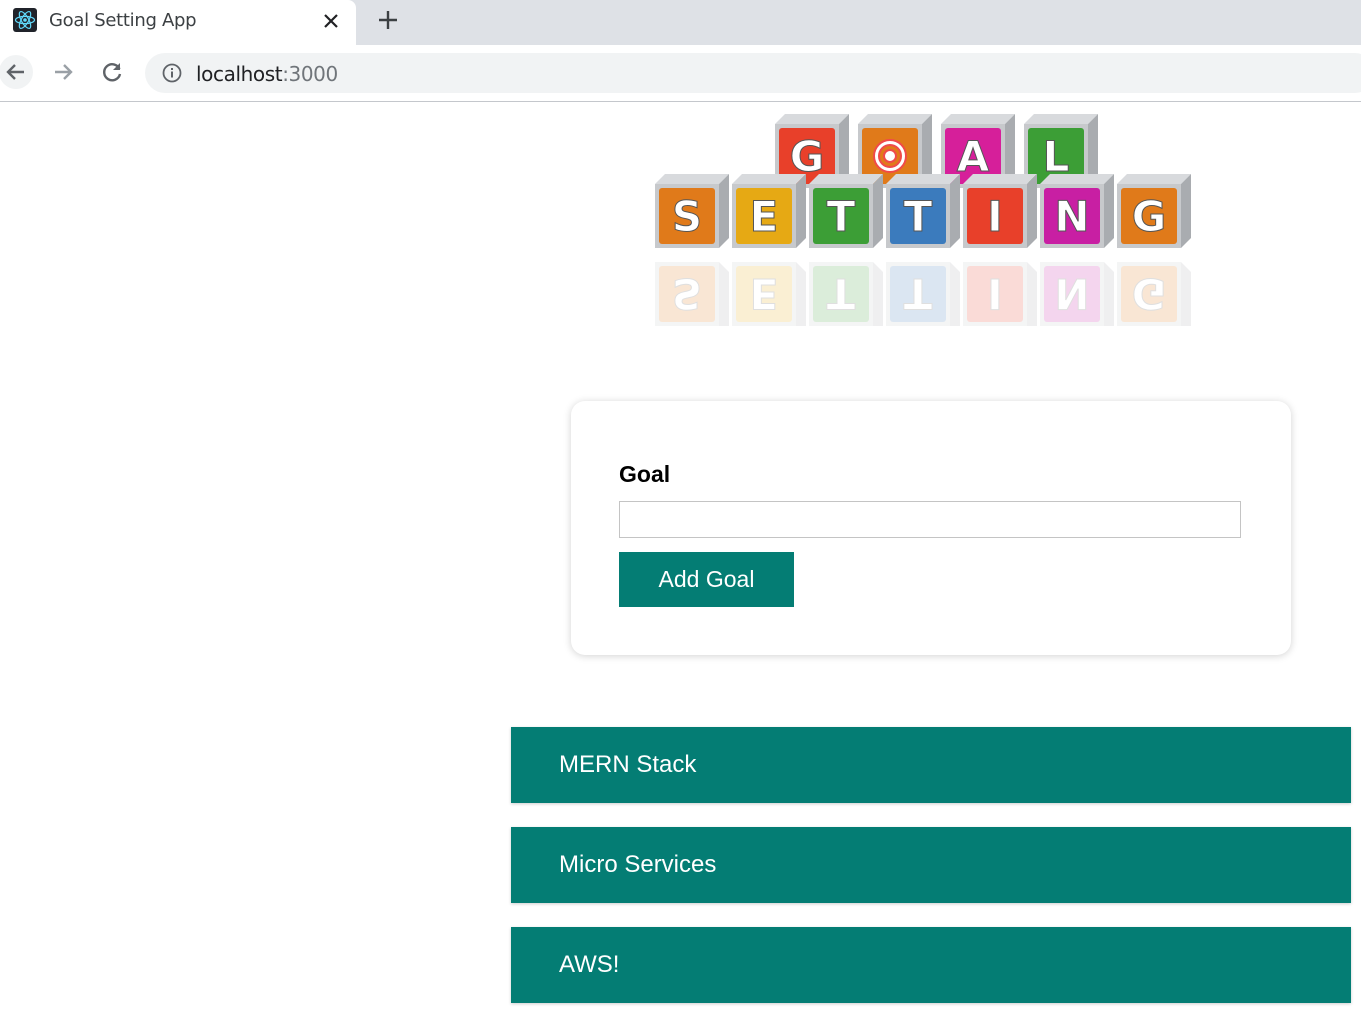 Image resolution: width=1361 pixels, height=1010 pixels. I want to click on arrow-left-icon, so click(15, 72).